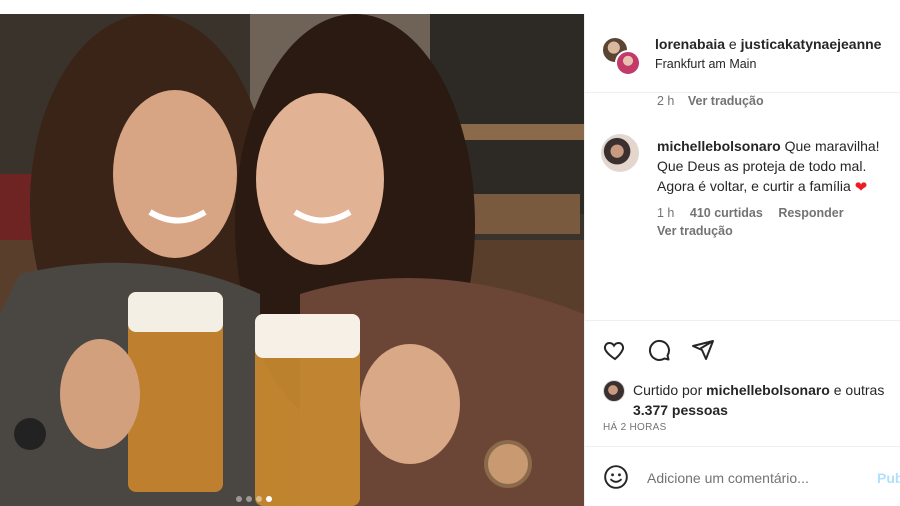  Describe the element at coordinates (635, 427) in the screenshot. I see `post-timestamp: HÁ 2 HORAS` at that location.